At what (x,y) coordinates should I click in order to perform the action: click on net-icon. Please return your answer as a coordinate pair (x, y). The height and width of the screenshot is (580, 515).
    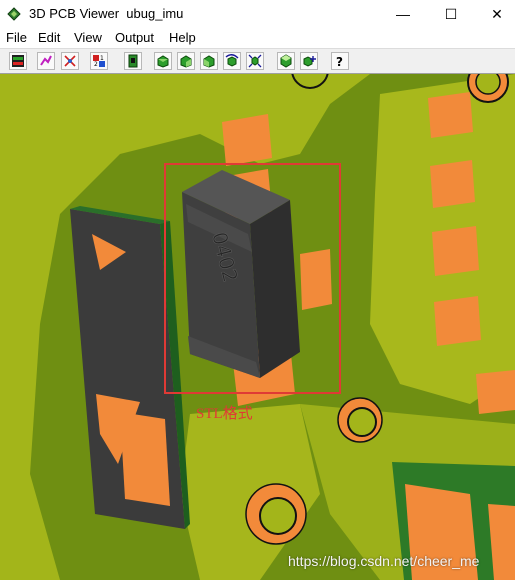
    Looking at the image, I should click on (70, 61).